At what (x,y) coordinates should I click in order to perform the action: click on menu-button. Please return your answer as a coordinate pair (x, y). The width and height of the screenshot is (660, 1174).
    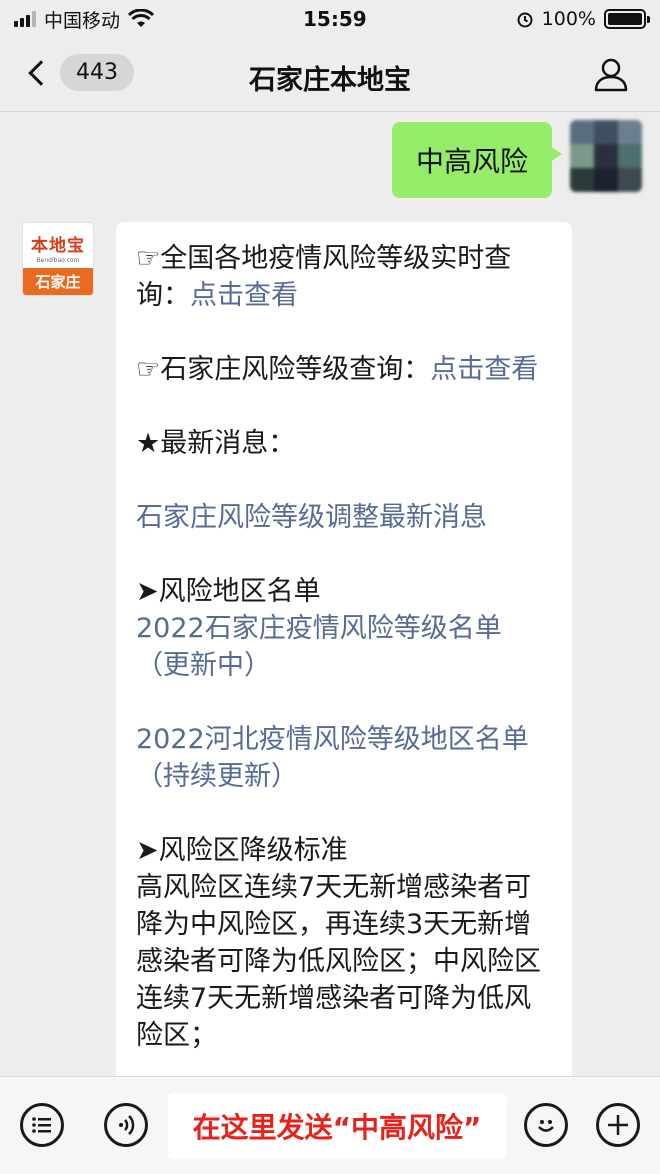
    Looking at the image, I should click on (42, 1125).